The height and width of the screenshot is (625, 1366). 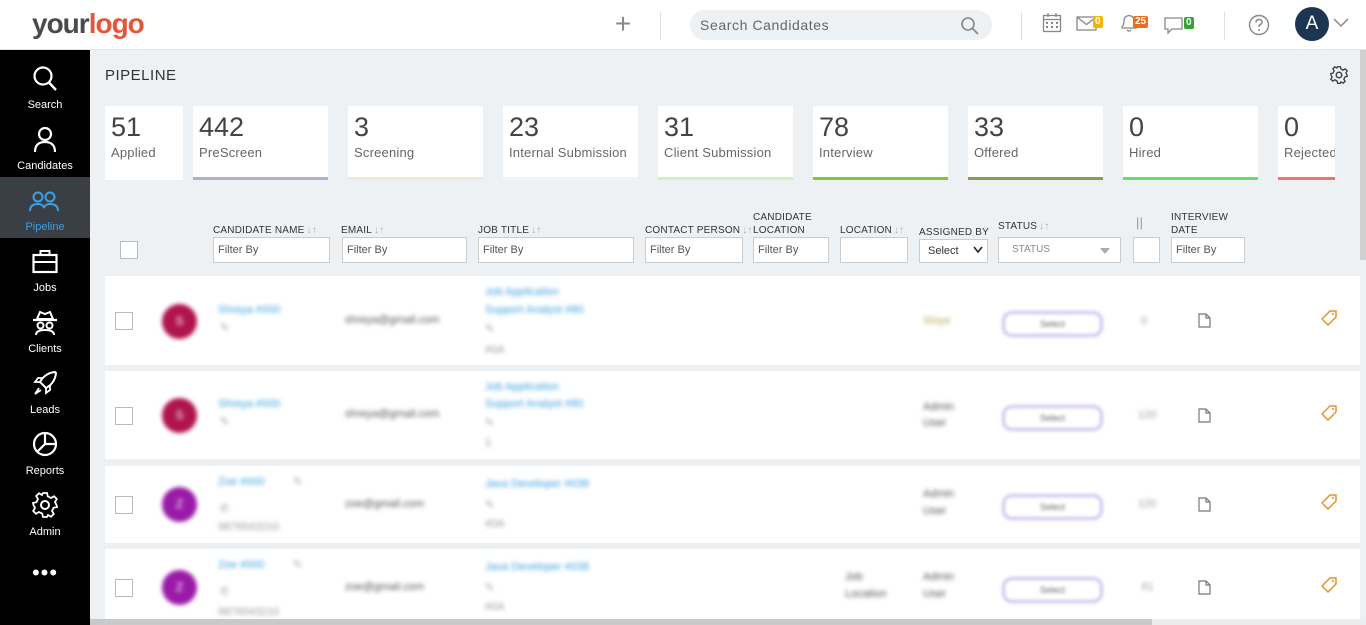 What do you see at coordinates (1190, 143) in the screenshot?
I see `stage-card-hired: 0 Hired` at bounding box center [1190, 143].